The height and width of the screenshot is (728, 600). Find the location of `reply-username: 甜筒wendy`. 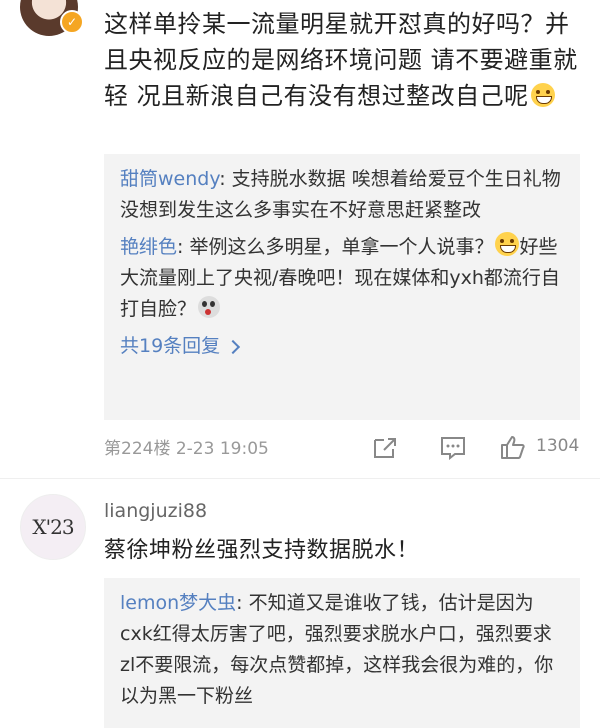

reply-username: 甜筒wendy is located at coordinates (169, 179).